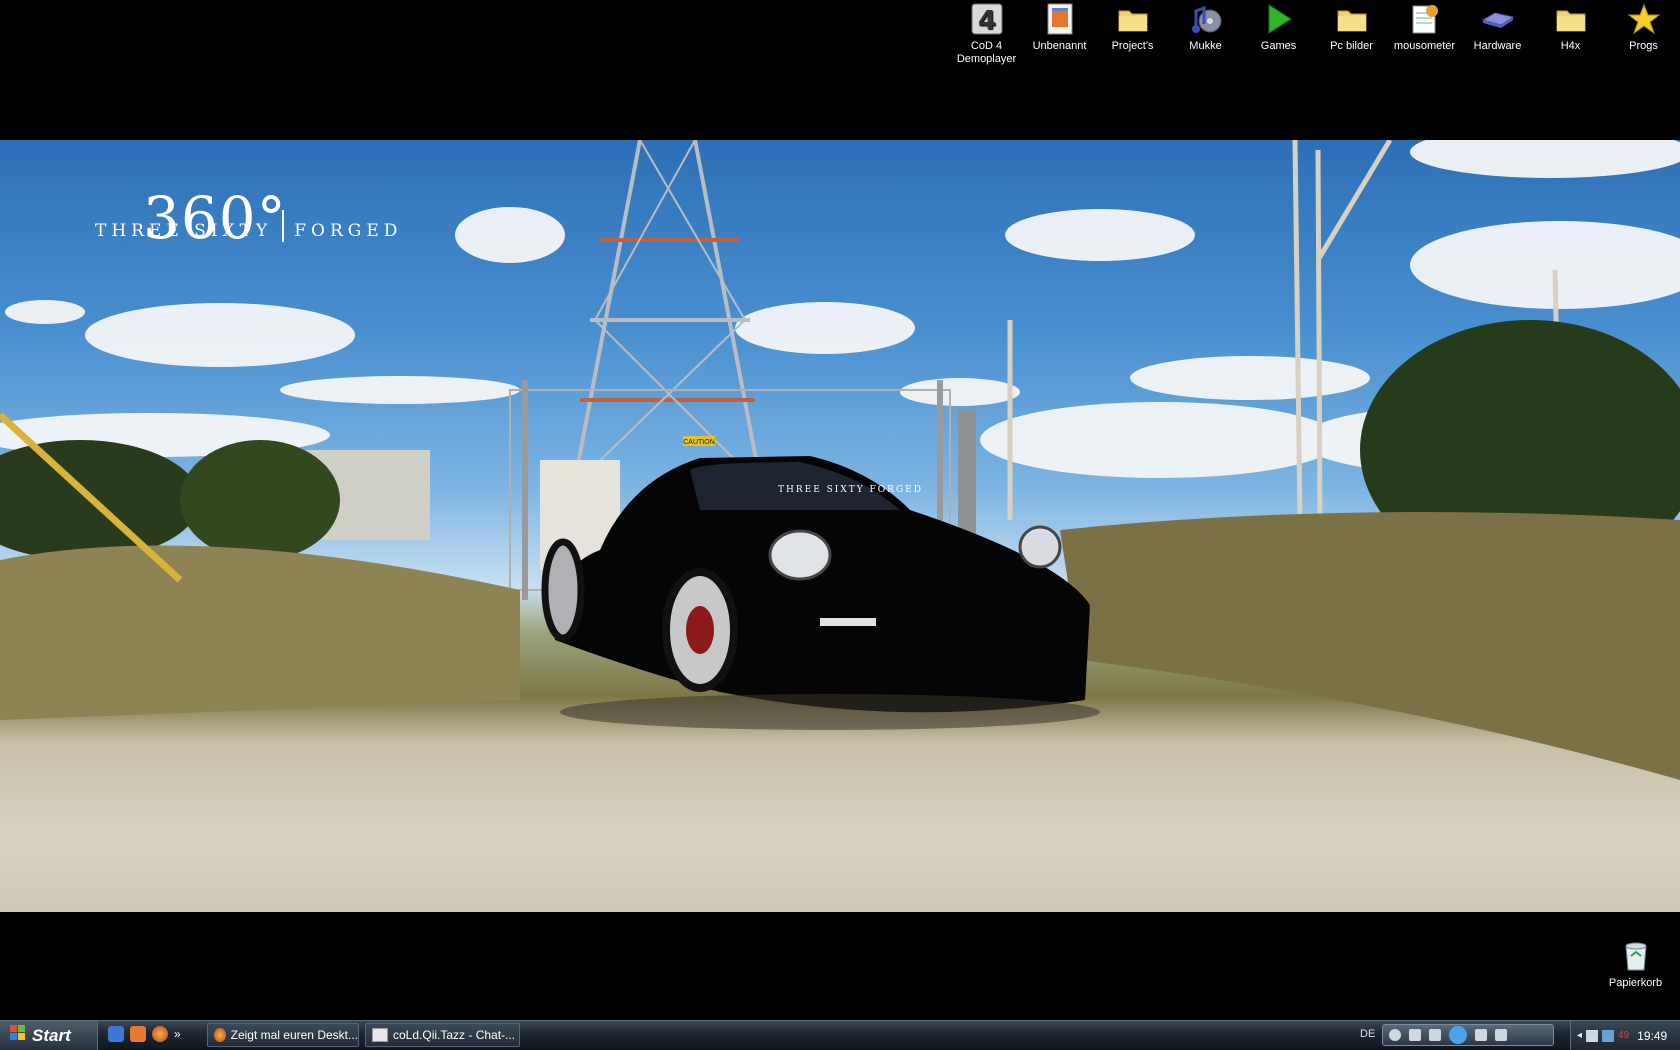 The height and width of the screenshot is (1050, 1680). What do you see at coordinates (1278, 46) in the screenshot?
I see `desktop-icon-label: Games` at bounding box center [1278, 46].